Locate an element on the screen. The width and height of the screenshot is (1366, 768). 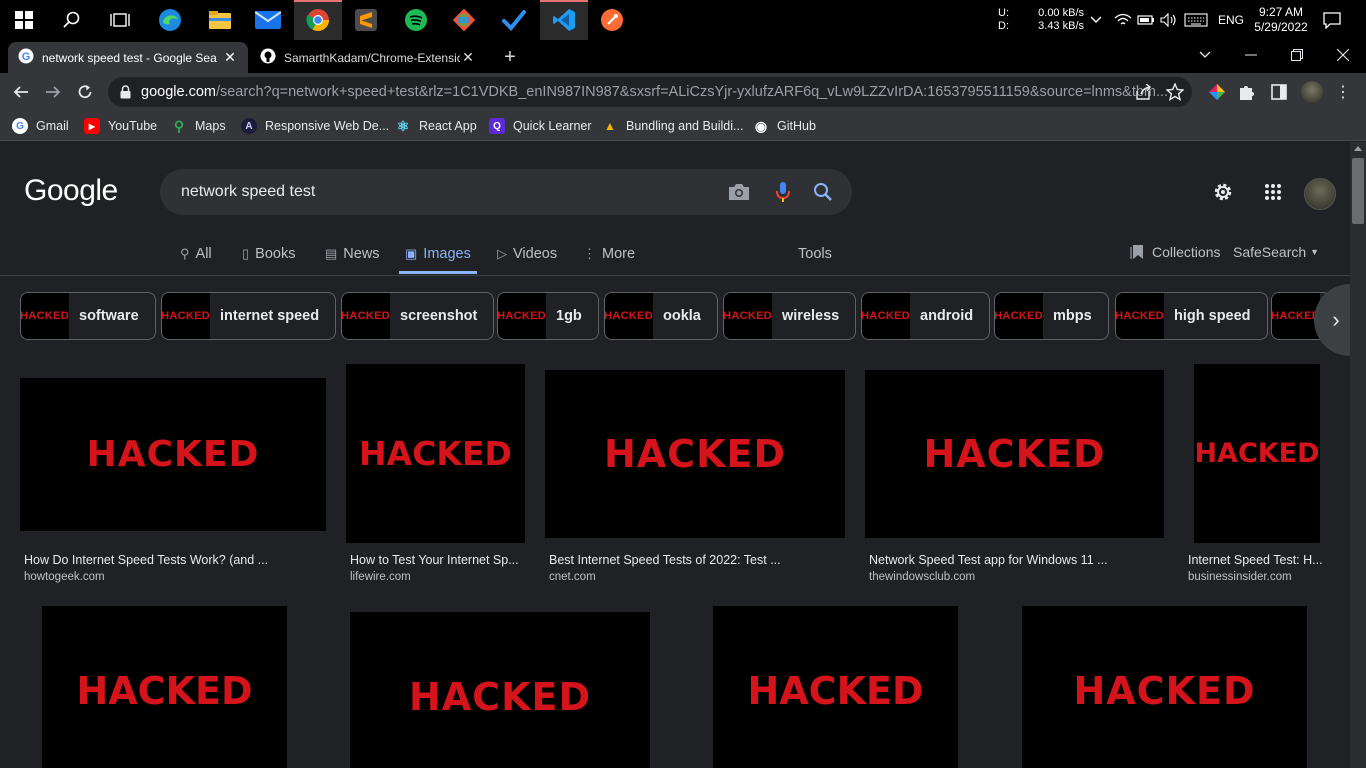
tab-videos: ▷ Videos is located at coordinates (527, 254).